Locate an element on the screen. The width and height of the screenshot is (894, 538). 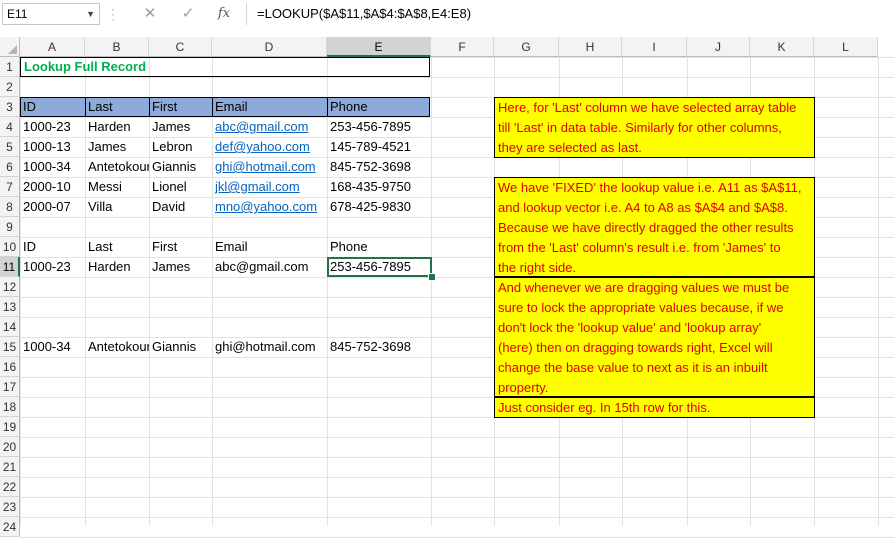
row-header-21: 21 is located at coordinates (10, 467).